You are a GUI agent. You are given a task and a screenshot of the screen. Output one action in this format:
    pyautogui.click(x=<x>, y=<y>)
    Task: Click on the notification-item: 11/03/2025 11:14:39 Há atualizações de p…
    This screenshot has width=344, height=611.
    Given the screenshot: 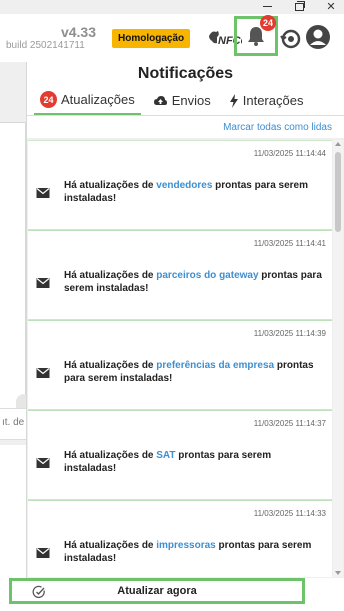 What is the action you would take?
    pyautogui.click(x=180, y=365)
    